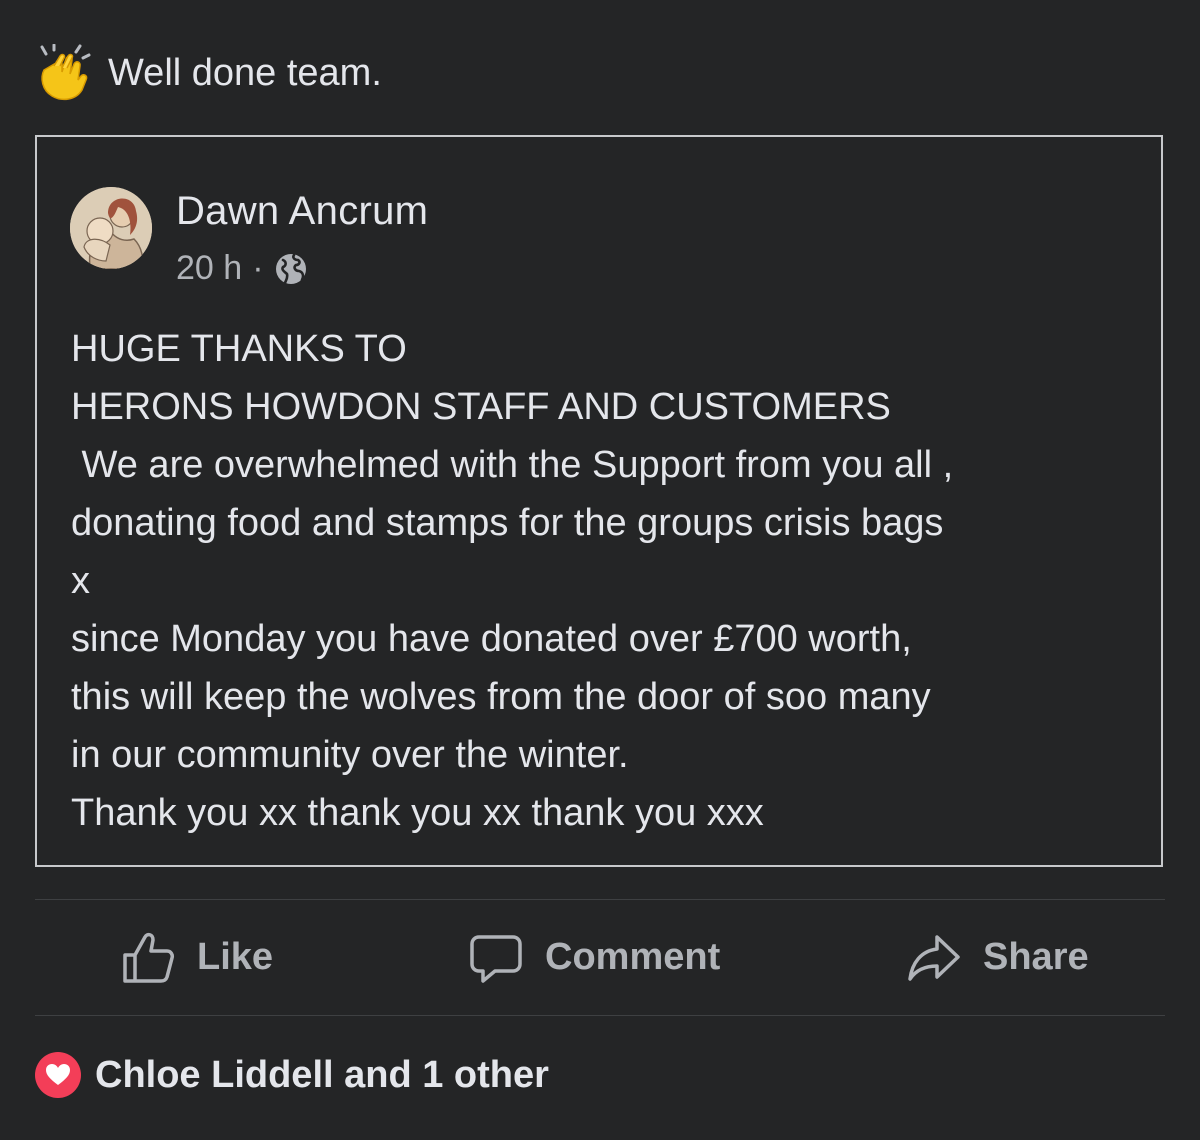  I want to click on comment-icon, so click(496, 958).